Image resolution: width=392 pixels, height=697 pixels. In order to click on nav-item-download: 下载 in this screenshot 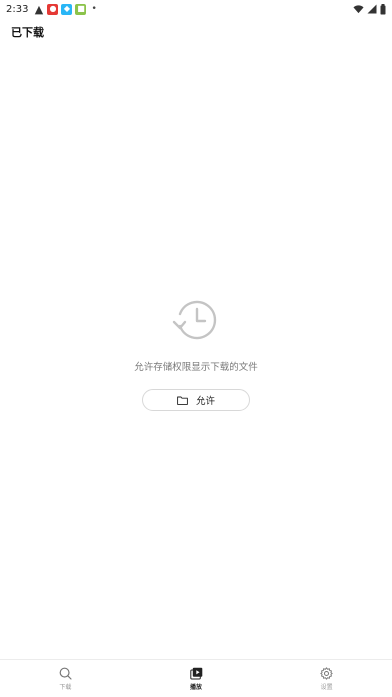, I will do `click(65, 678)`.